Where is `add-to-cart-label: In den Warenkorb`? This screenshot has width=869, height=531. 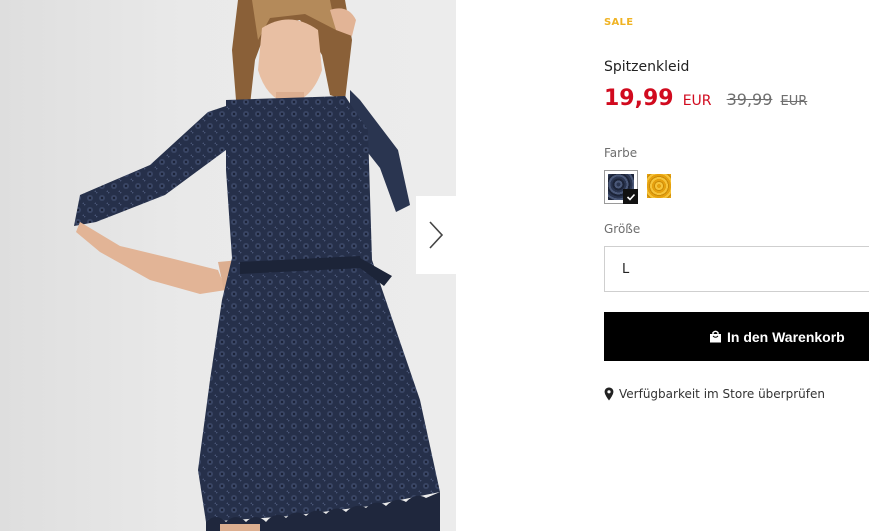
add-to-cart-label: In den Warenkorb is located at coordinates (786, 336).